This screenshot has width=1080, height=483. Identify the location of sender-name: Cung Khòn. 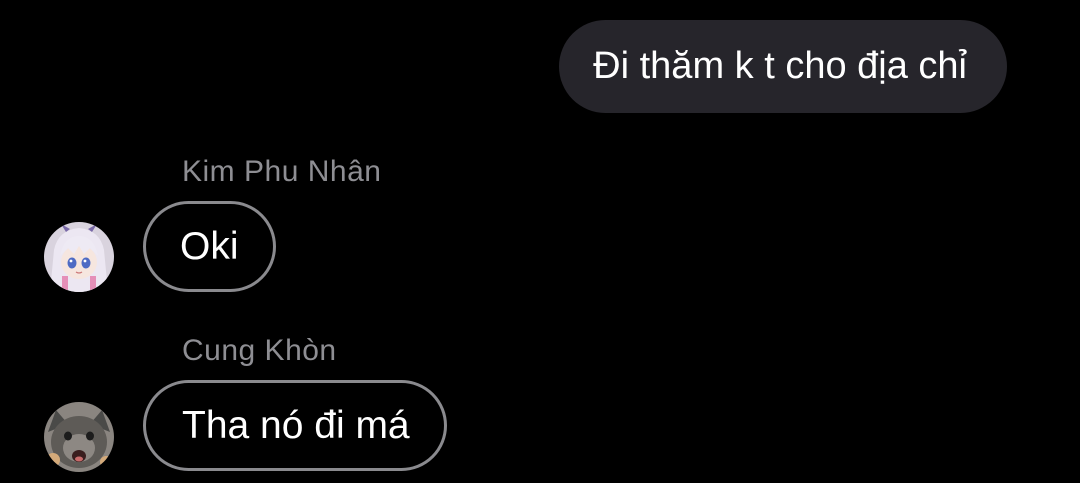
(259, 350).